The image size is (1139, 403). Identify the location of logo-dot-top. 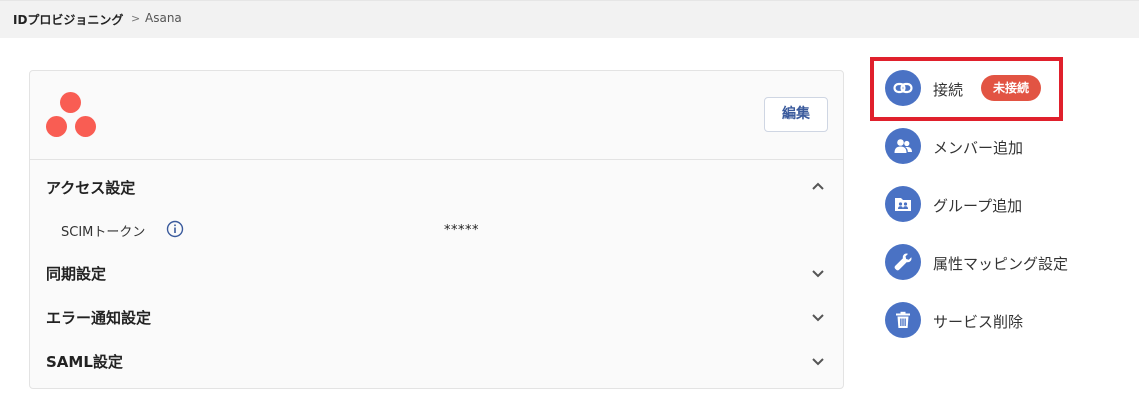
(70, 102).